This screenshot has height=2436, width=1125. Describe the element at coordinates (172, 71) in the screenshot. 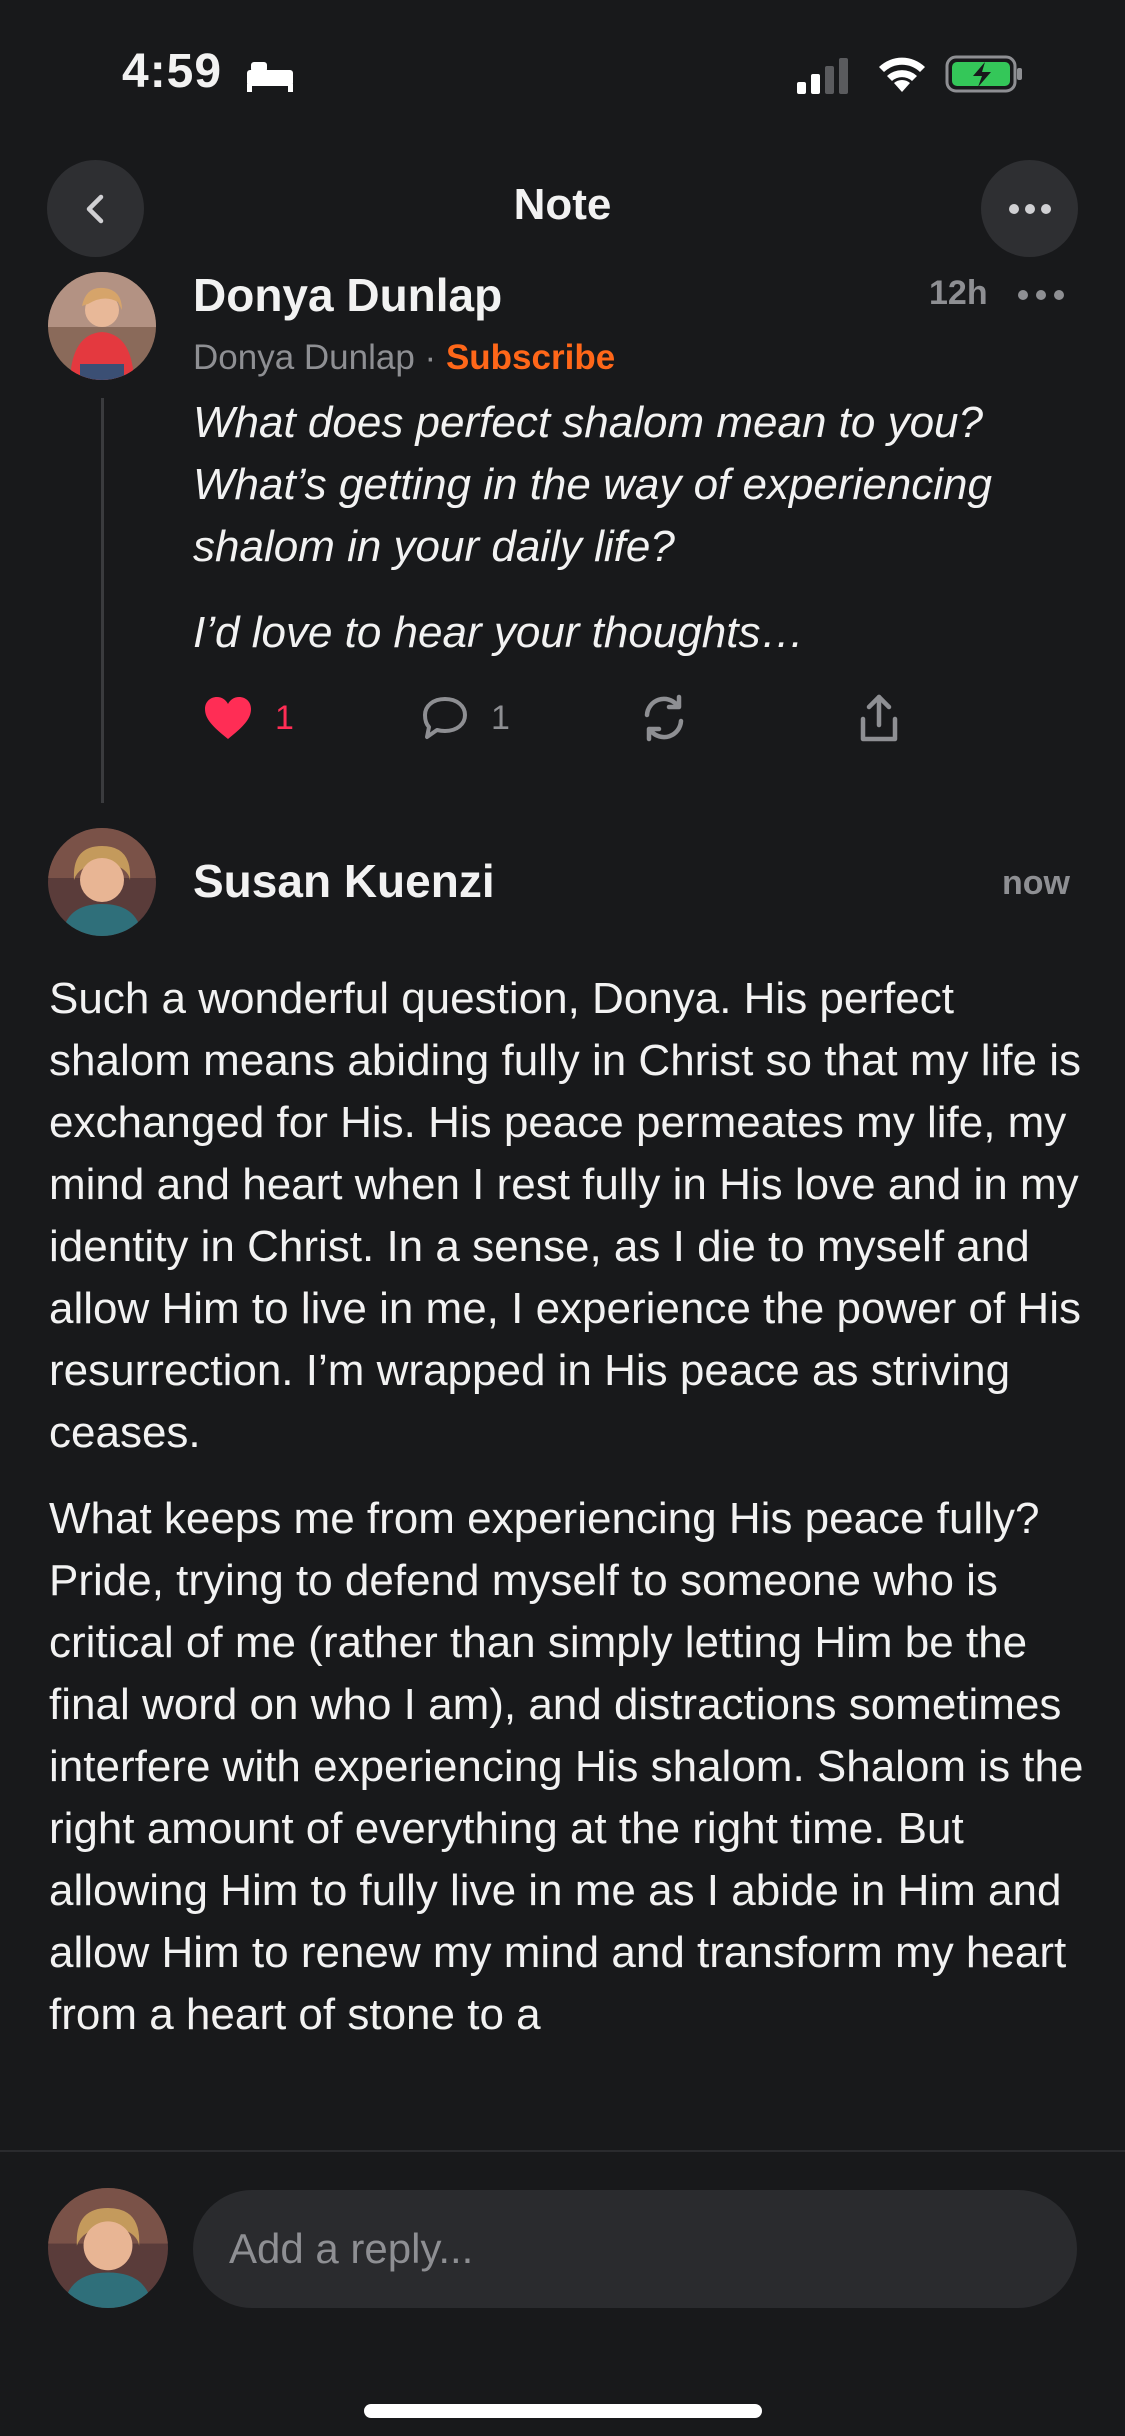

I see `status-time: 4:59` at that location.